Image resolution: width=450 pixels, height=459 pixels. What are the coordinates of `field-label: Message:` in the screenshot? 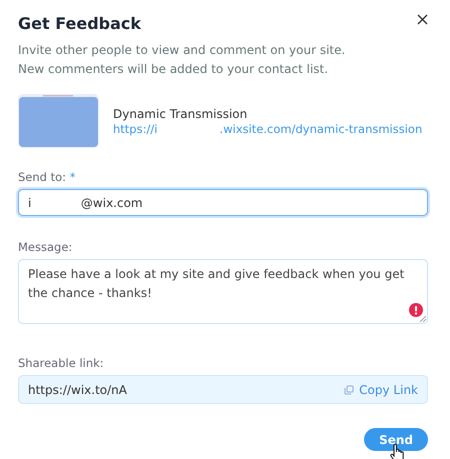 It's located at (45, 247).